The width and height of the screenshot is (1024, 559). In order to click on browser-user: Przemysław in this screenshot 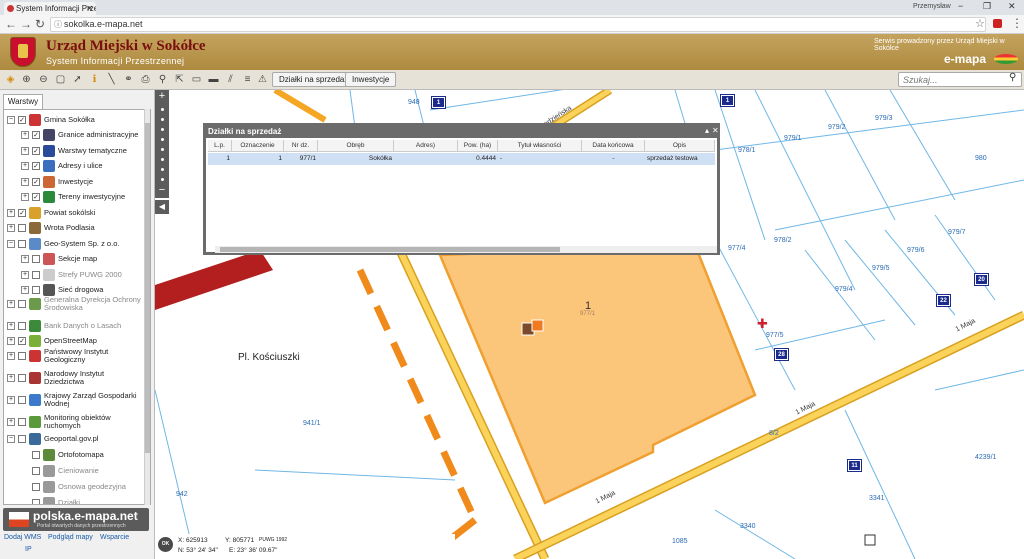, I will do `click(932, 6)`.